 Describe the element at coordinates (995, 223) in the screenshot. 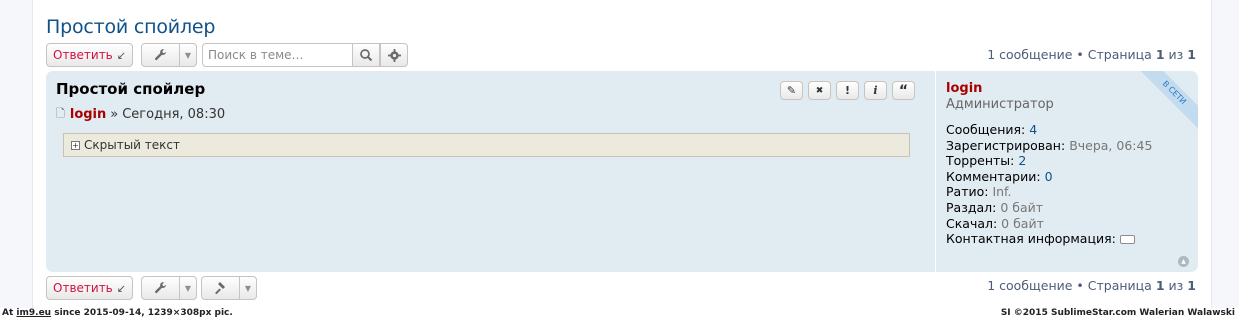

I see `profile-download: Скачал: 0 байт` at that location.